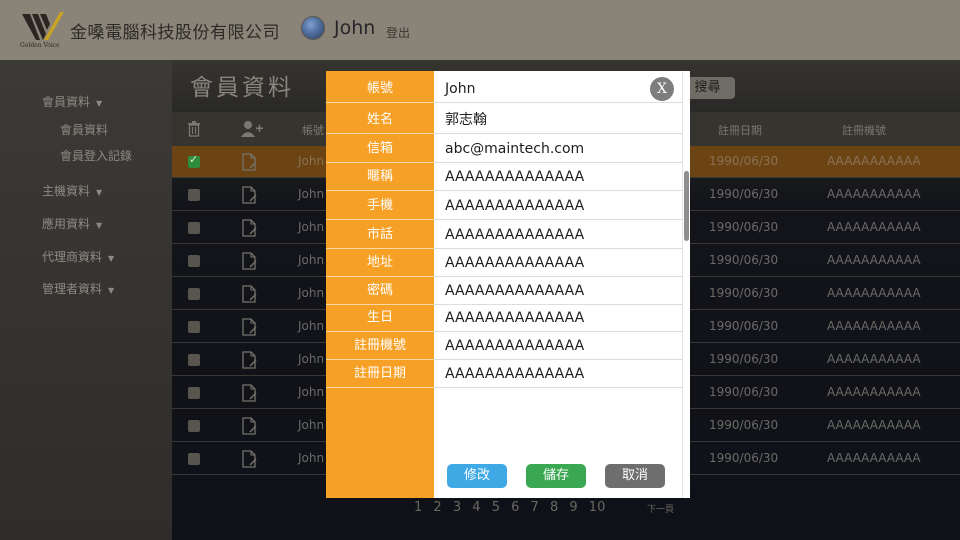  Describe the element at coordinates (573, 507) in the screenshot. I see `page-link: 9` at that location.